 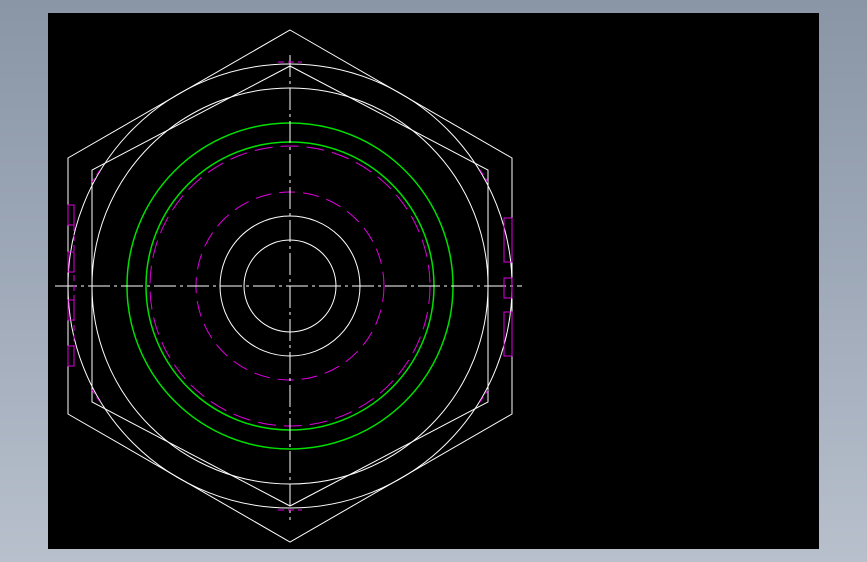 I want to click on hidden-side-detail-right, so click(x=508, y=287).